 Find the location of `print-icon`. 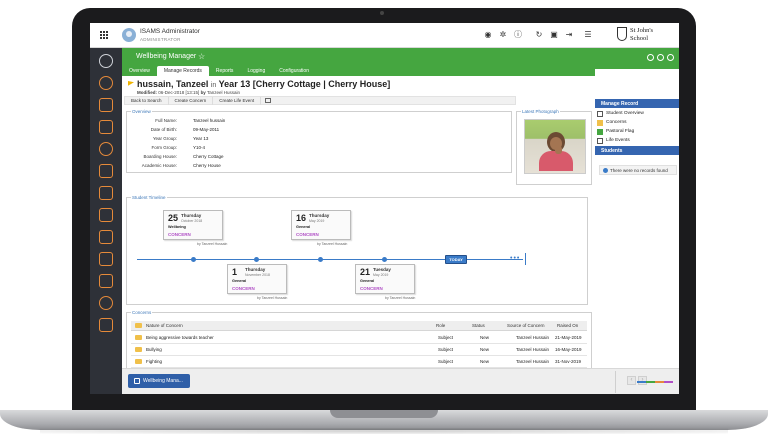

print-icon is located at coordinates (268, 100).